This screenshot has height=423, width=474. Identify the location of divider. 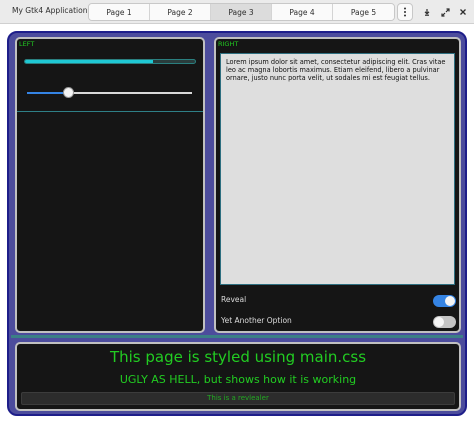
(110, 111).